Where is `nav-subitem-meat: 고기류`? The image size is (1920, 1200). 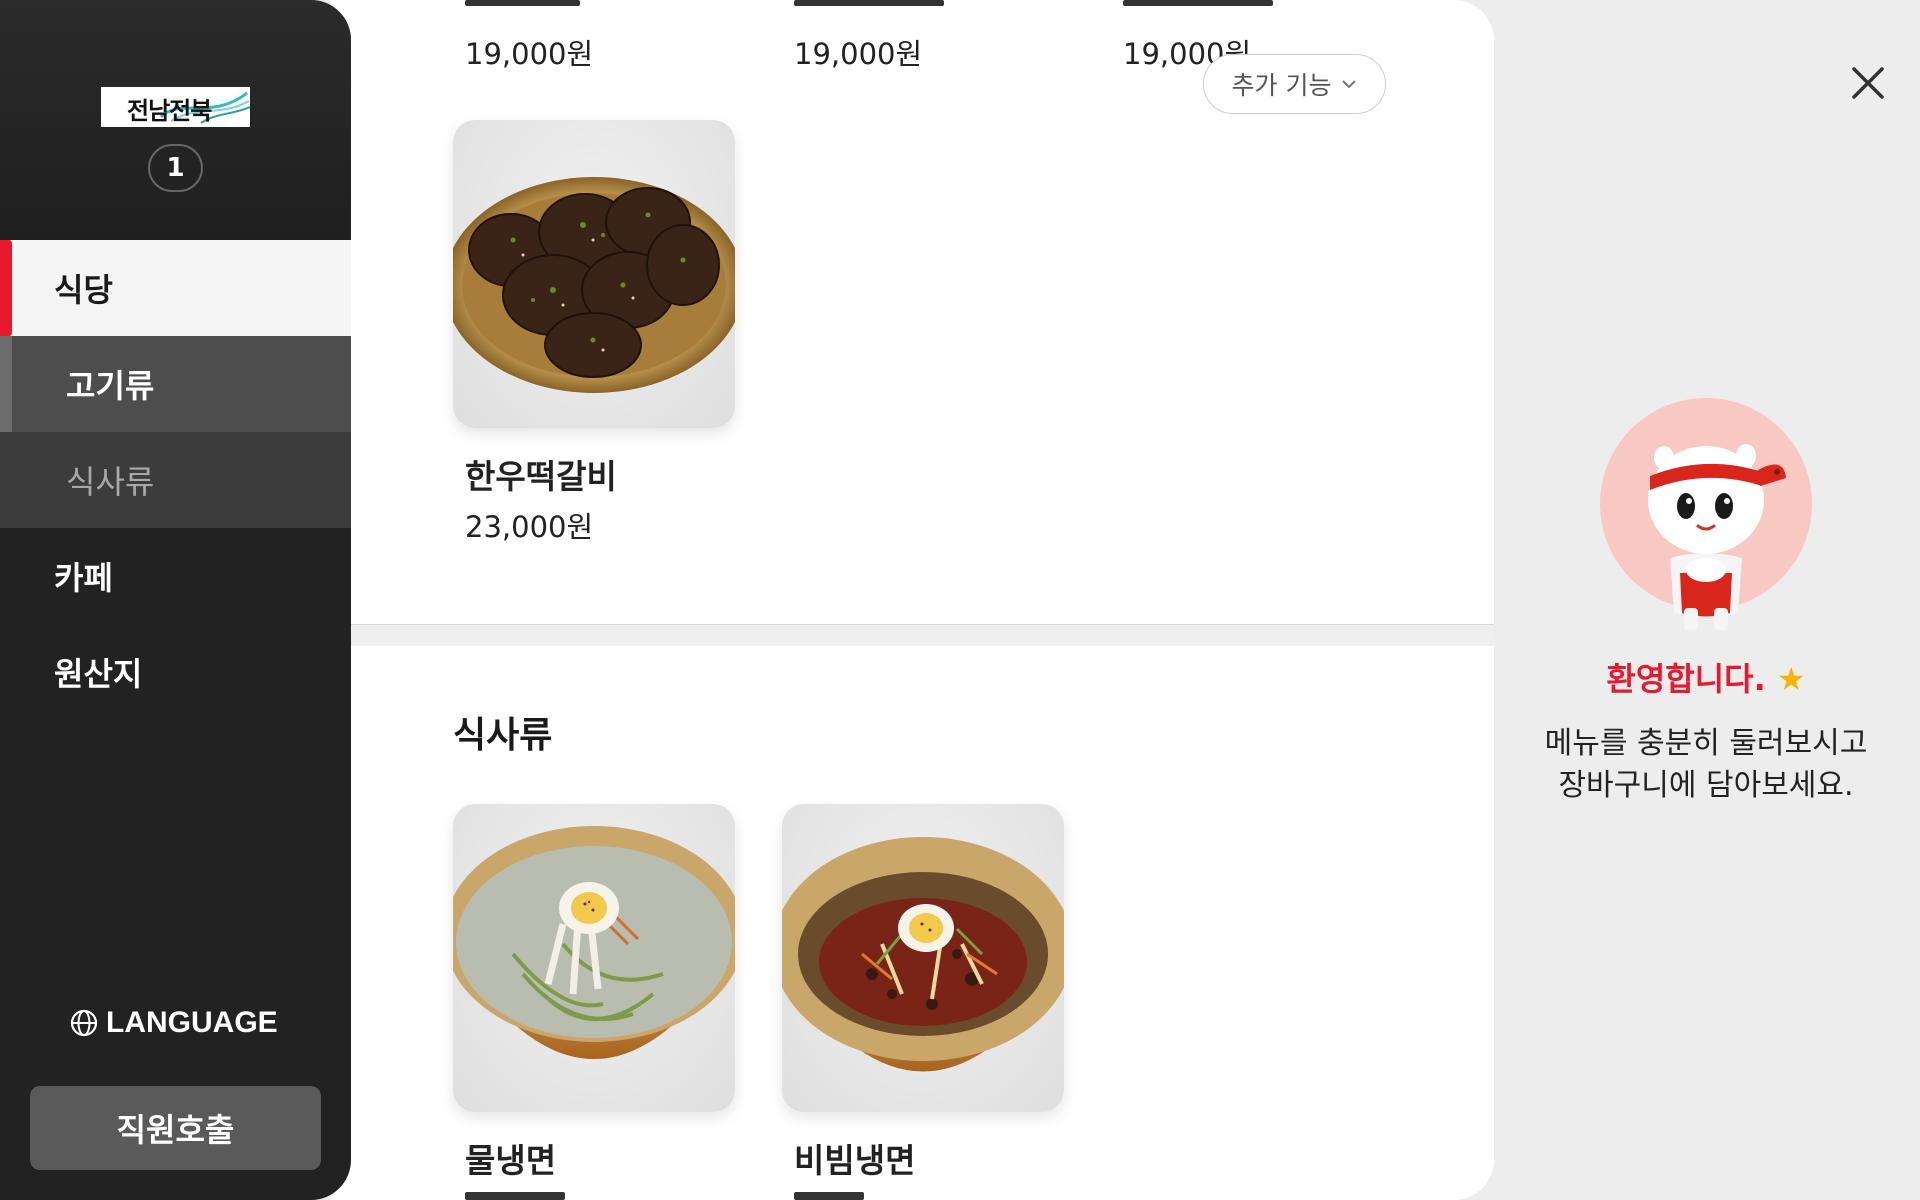
nav-subitem-meat: 고기류 is located at coordinates (175, 384).